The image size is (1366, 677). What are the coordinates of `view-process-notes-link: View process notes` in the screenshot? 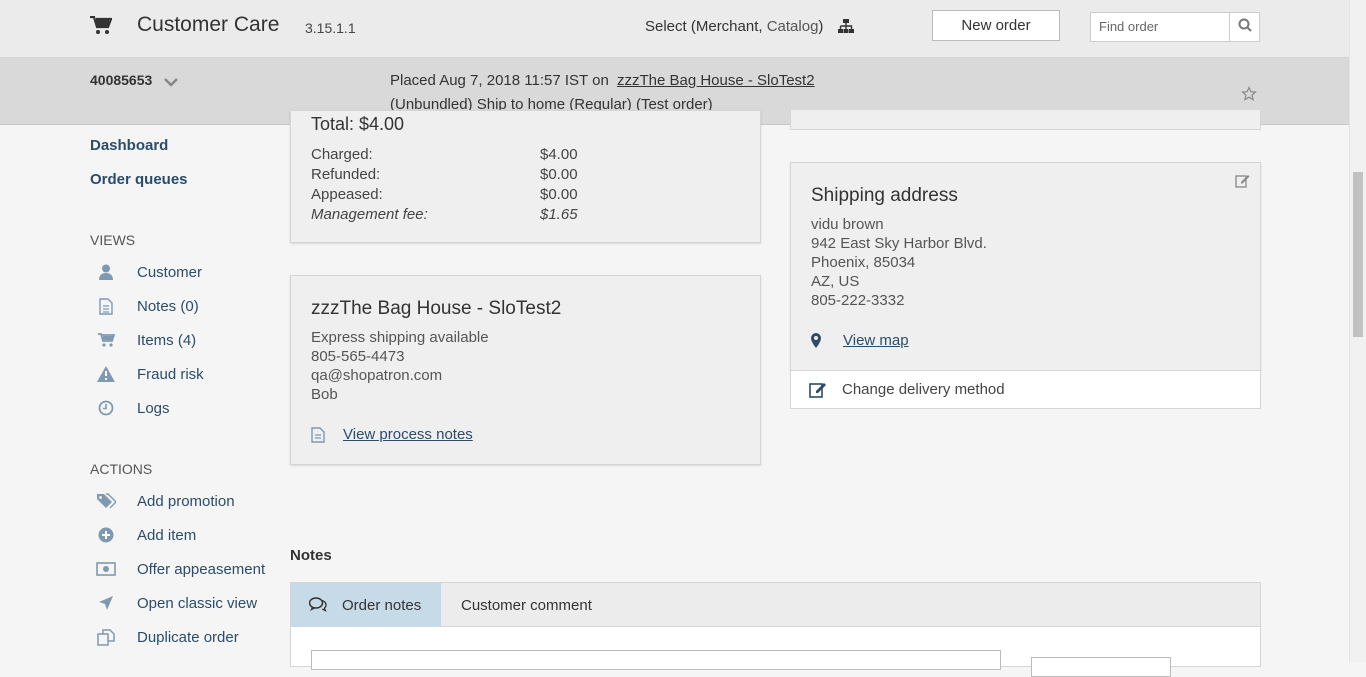 It's located at (408, 434).